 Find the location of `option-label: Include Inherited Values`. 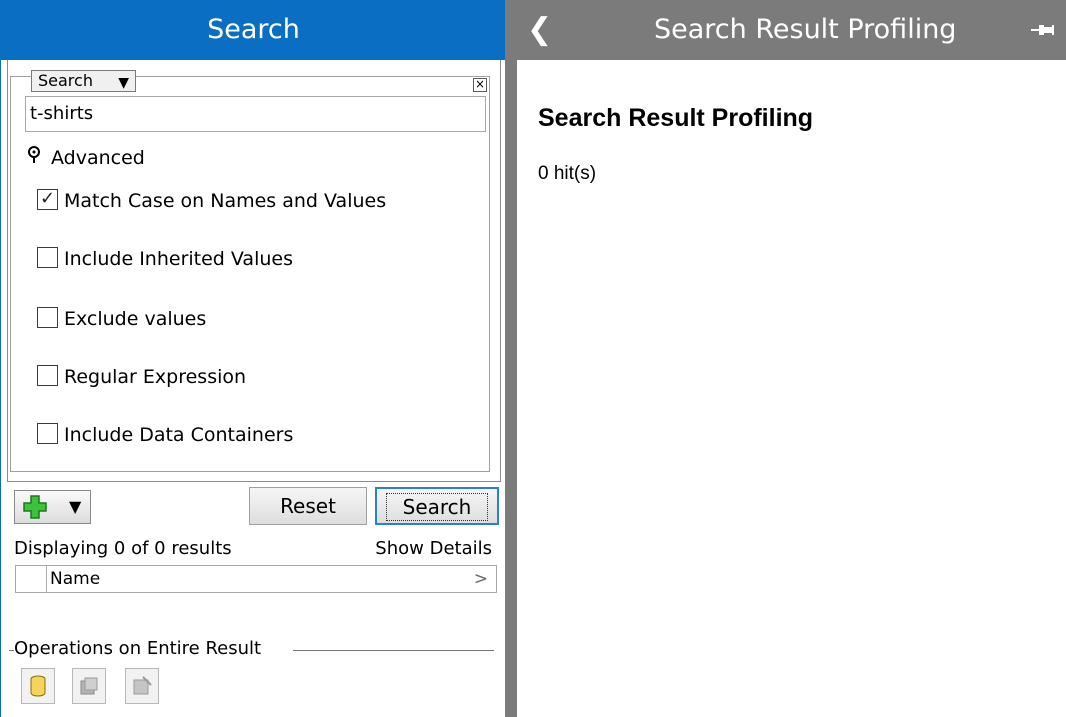

option-label: Include Inherited Values is located at coordinates (178, 259).